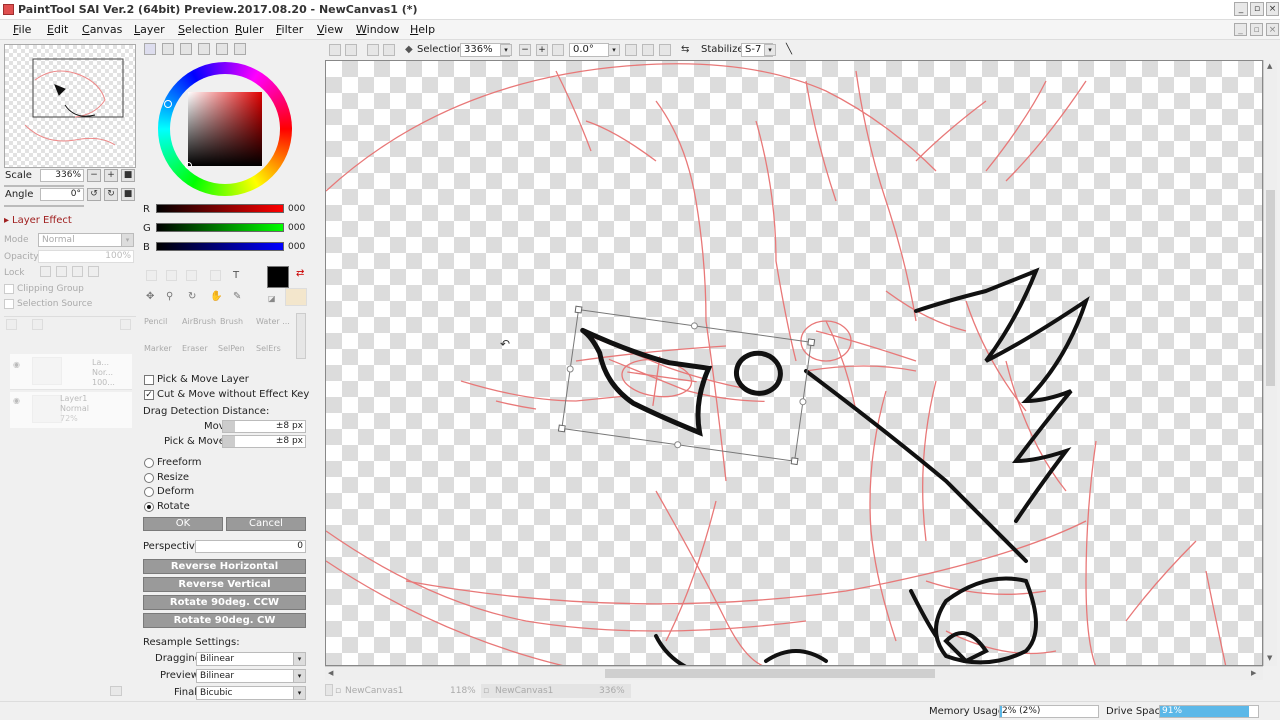  Describe the element at coordinates (224, 620) in the screenshot. I see `rotate-cw-button: Rotate 90deg. CW` at that location.